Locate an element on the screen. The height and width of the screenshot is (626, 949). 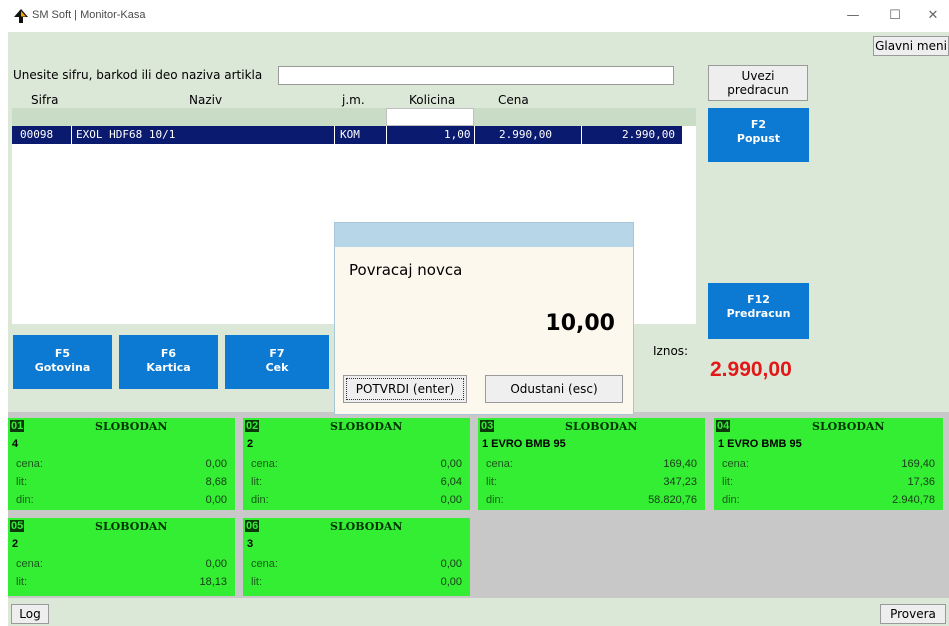
pump-line: 4 is located at coordinates (15, 444).